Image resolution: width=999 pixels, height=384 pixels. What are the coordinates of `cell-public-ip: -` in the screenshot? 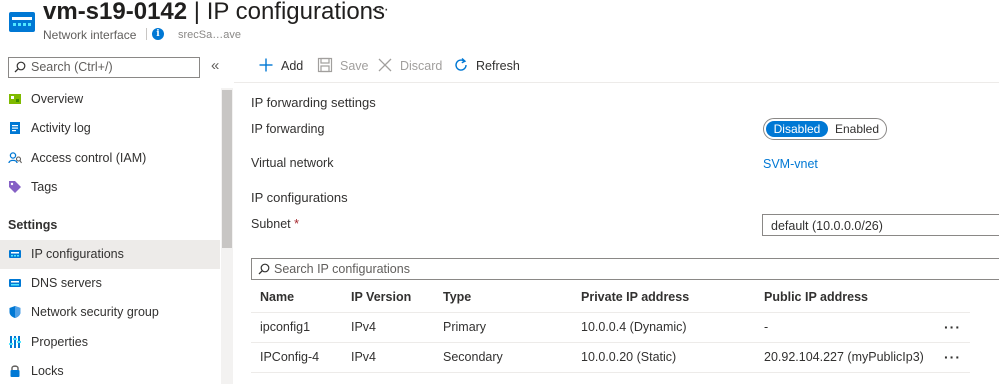 It's located at (845, 327).